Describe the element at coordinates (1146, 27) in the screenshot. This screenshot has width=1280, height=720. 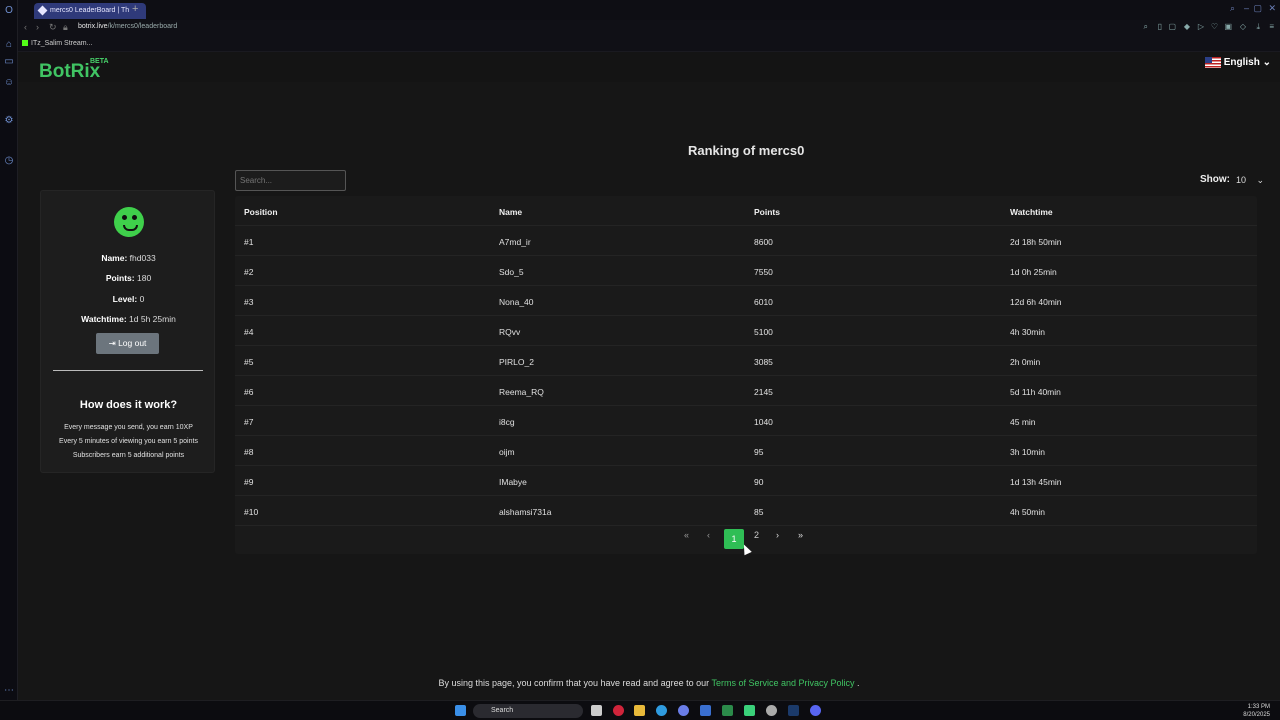
I see `zoom-icon: ⌕` at that location.